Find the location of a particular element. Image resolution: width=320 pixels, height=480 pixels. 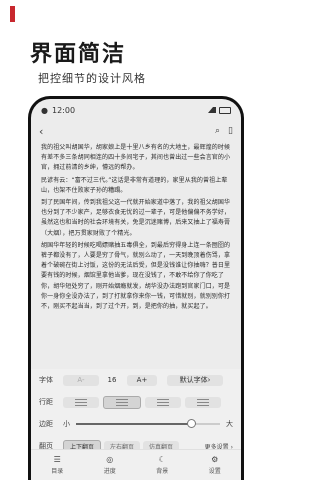

battery-icon is located at coordinates (225, 110).